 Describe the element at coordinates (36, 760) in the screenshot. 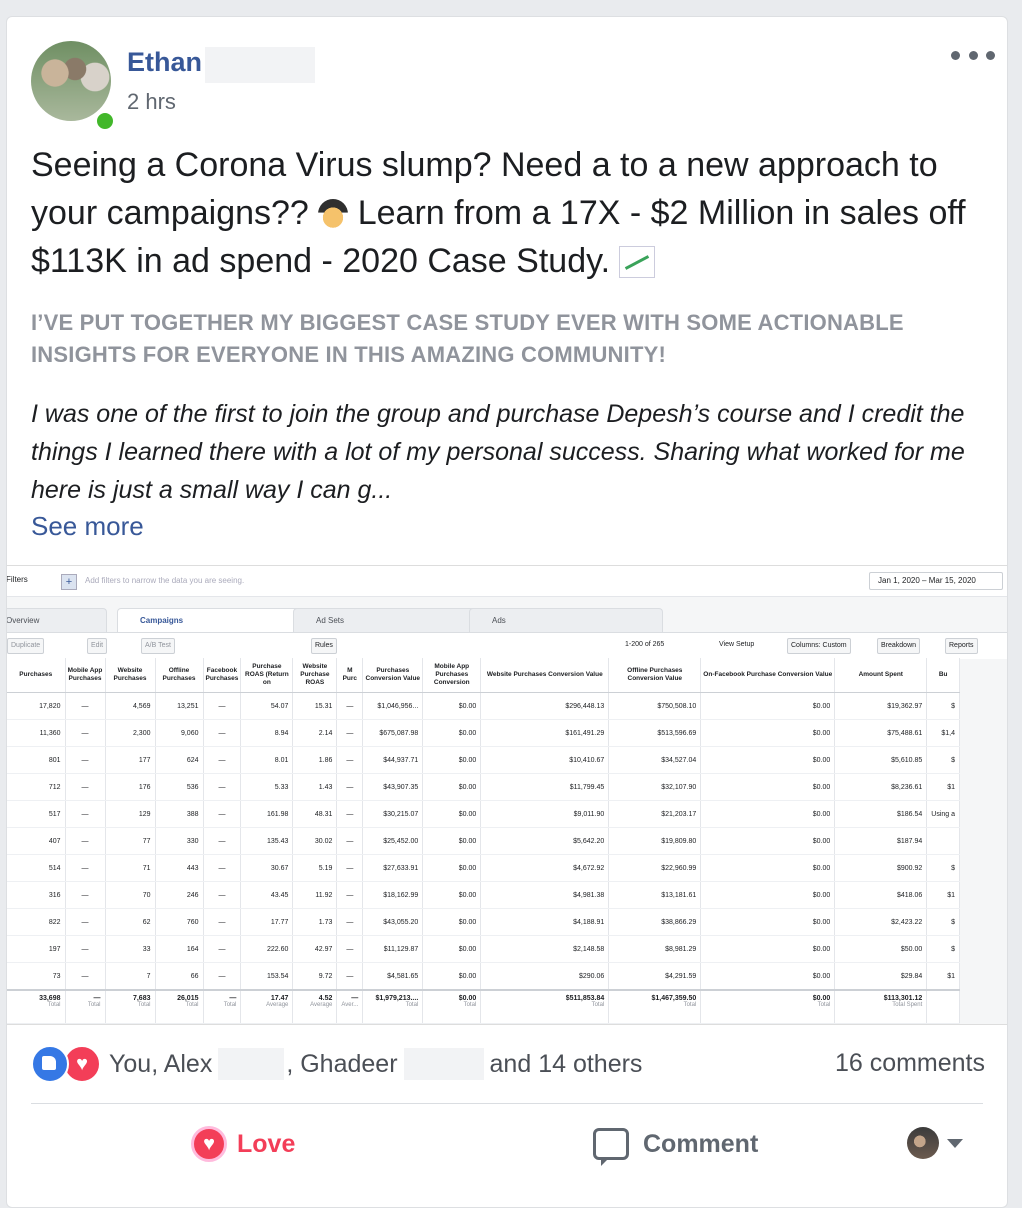

I see `table-cell: 801` at that location.